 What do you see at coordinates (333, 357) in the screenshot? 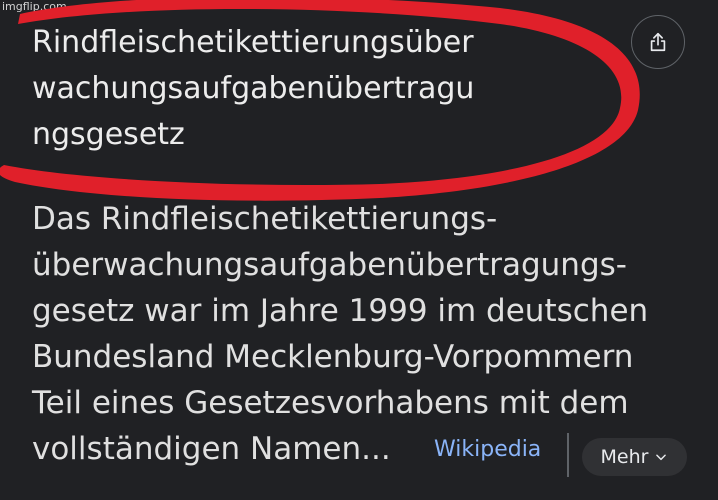
I see `snippet-line: Bundesland Mecklenburg-Vorpommern` at bounding box center [333, 357].